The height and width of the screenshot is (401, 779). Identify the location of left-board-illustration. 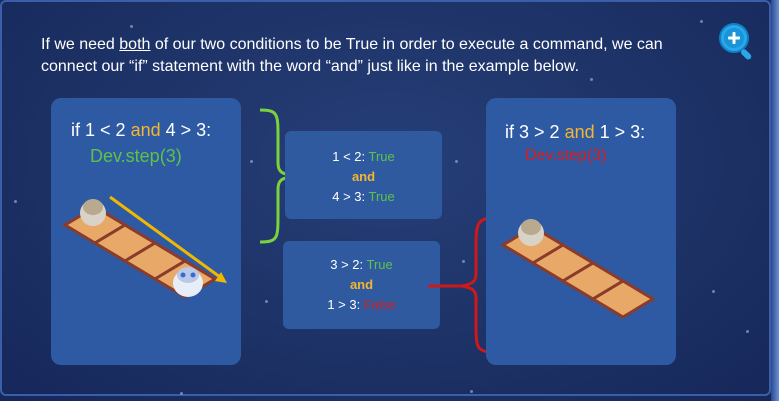
(144, 247).